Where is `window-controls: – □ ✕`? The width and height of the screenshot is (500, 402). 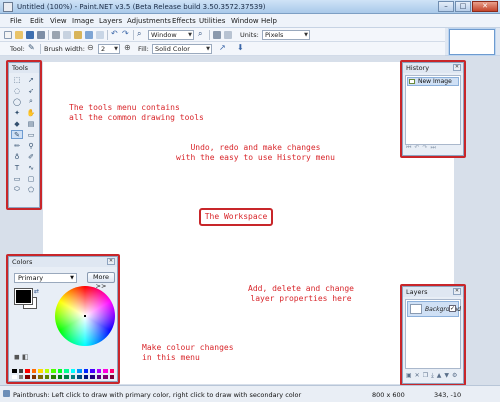
window-controls: – □ ✕ is located at coordinates (468, 6).